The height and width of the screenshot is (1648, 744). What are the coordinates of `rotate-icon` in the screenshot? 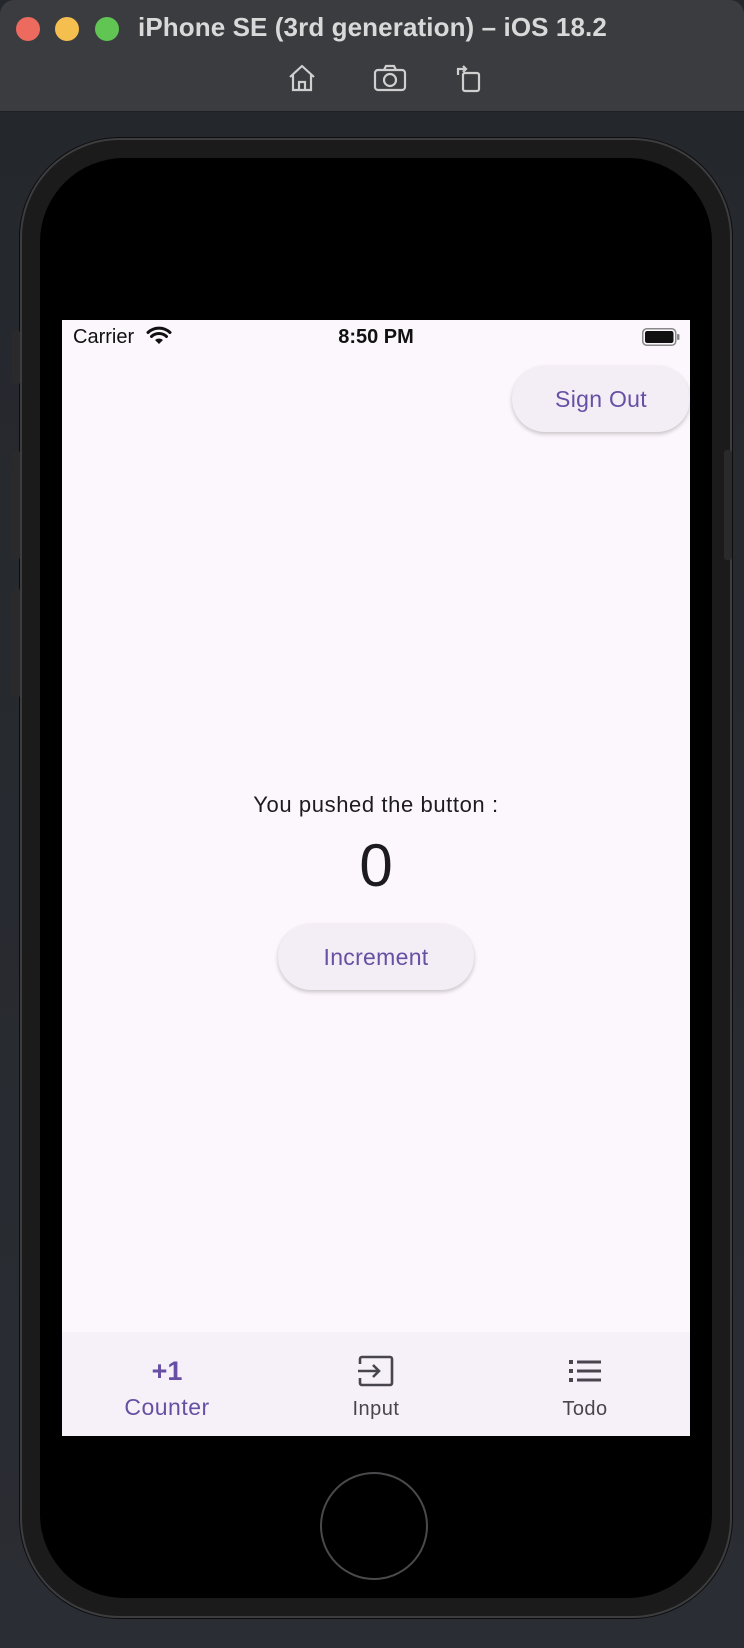 It's located at (468, 79).